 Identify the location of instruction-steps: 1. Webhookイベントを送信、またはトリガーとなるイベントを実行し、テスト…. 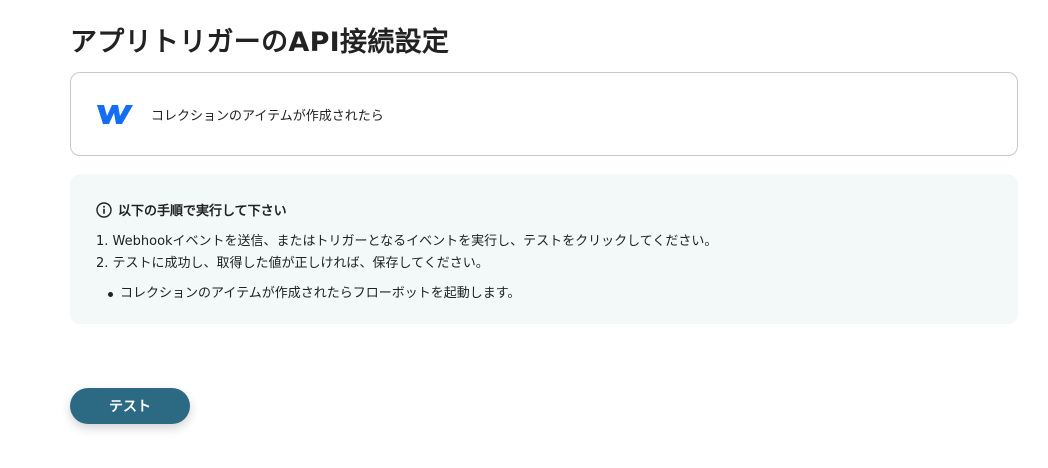
(544, 253).